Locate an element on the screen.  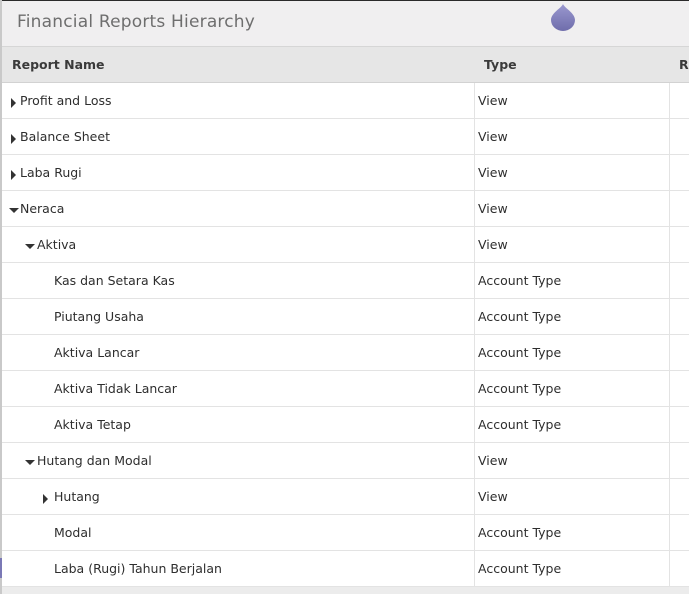
report-name-cell: Hutang is located at coordinates (77, 496).